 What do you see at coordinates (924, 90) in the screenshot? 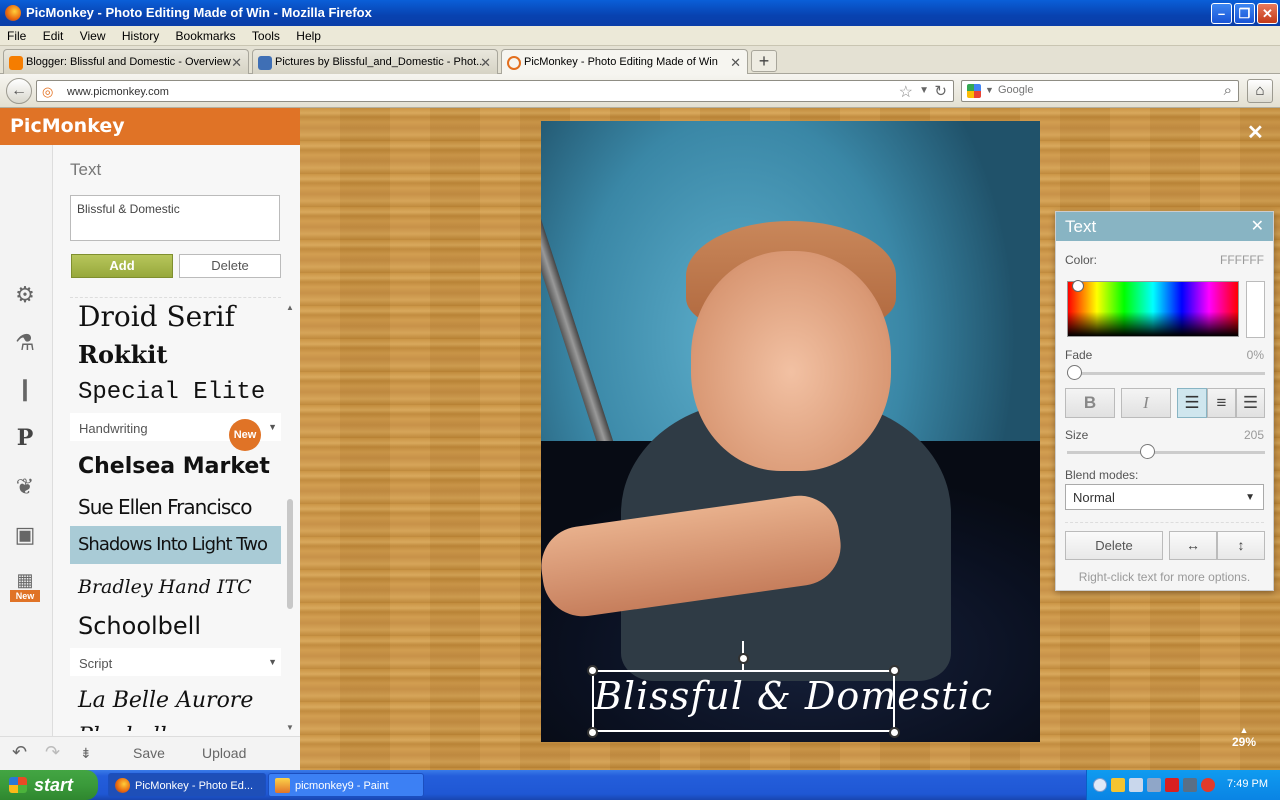
I see `url-history-dropdown-icon: ▼` at bounding box center [924, 90].